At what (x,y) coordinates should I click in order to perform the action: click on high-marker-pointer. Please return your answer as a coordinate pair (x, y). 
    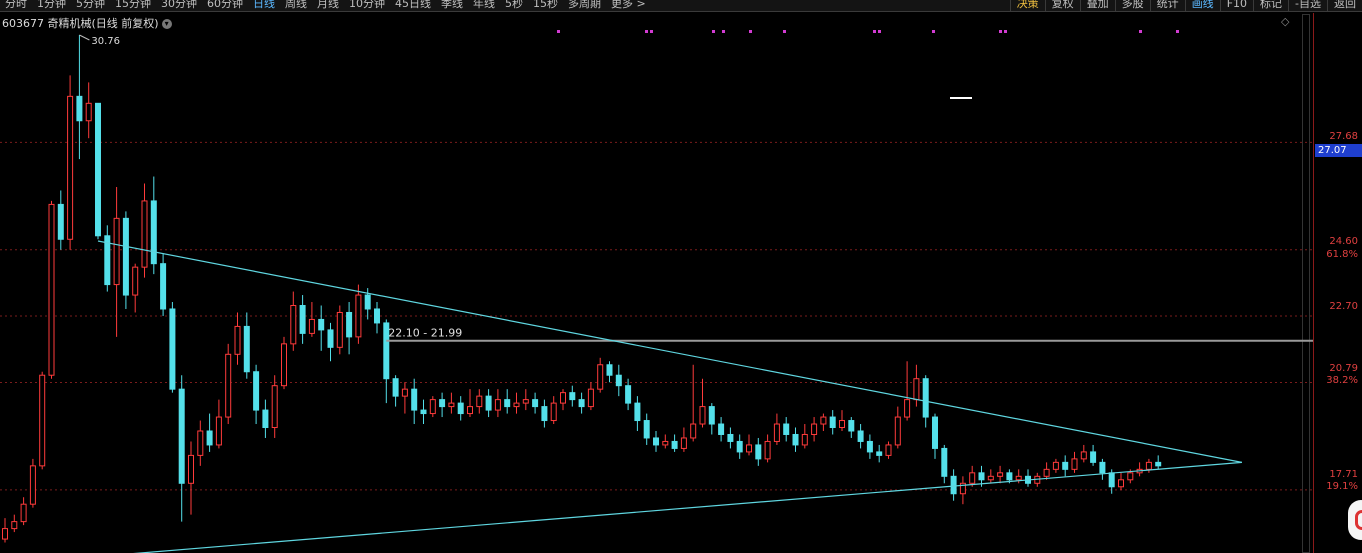
    Looking at the image, I should click on (84, 37).